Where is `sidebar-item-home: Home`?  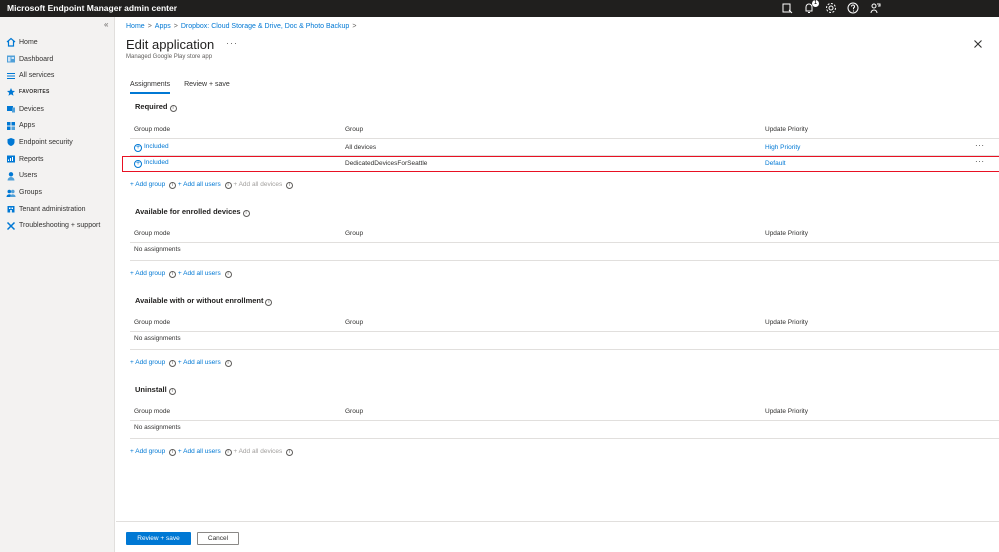
sidebar-item-home: Home is located at coordinates (57, 42).